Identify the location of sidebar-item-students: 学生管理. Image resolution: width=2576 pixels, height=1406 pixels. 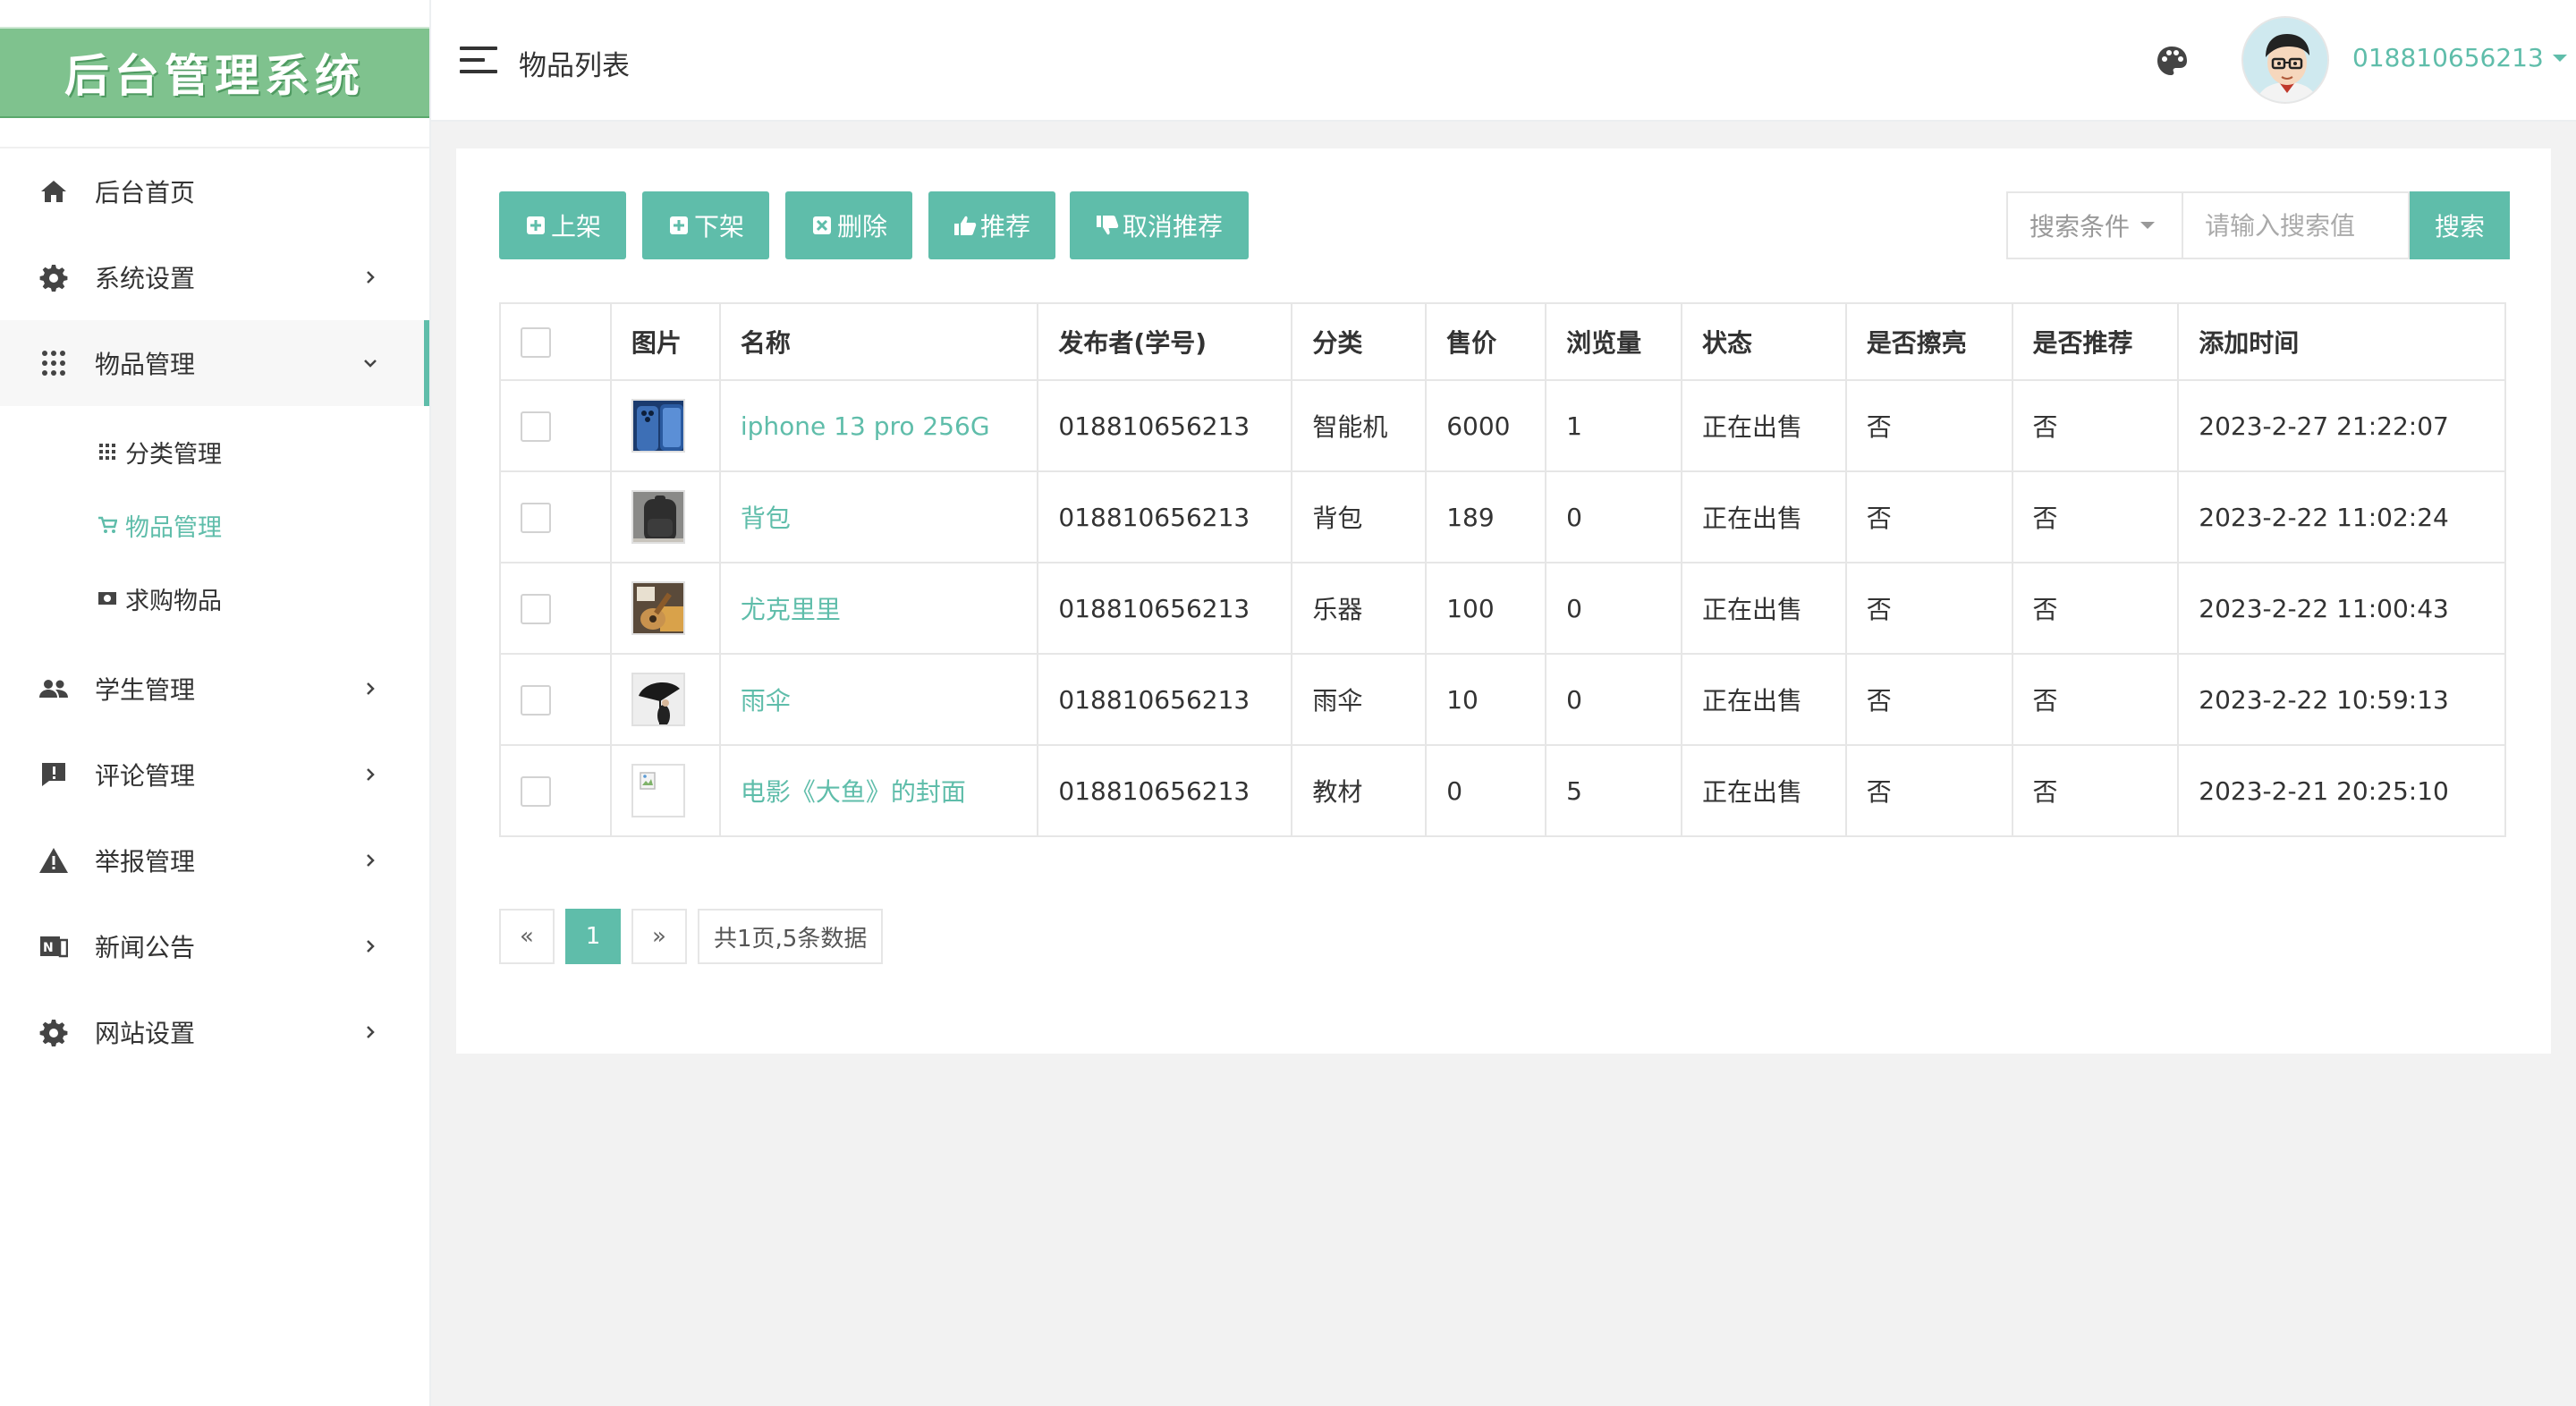
(214, 689).